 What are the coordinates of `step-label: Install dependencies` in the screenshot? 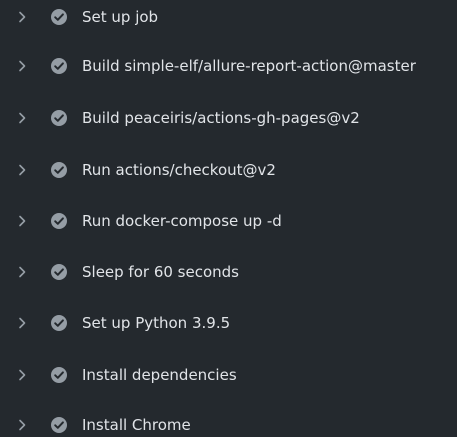 It's located at (159, 375).